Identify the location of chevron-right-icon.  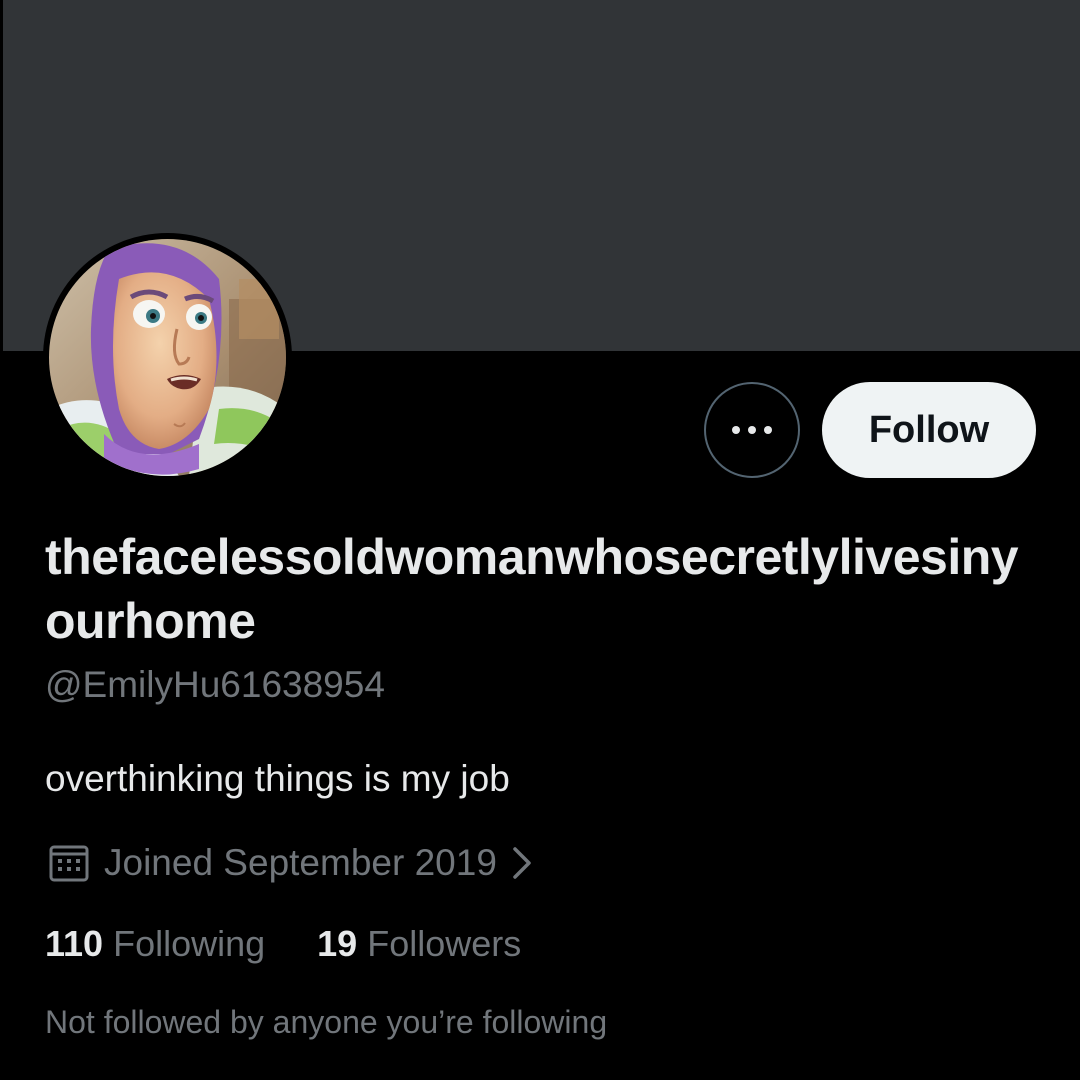
(522, 863).